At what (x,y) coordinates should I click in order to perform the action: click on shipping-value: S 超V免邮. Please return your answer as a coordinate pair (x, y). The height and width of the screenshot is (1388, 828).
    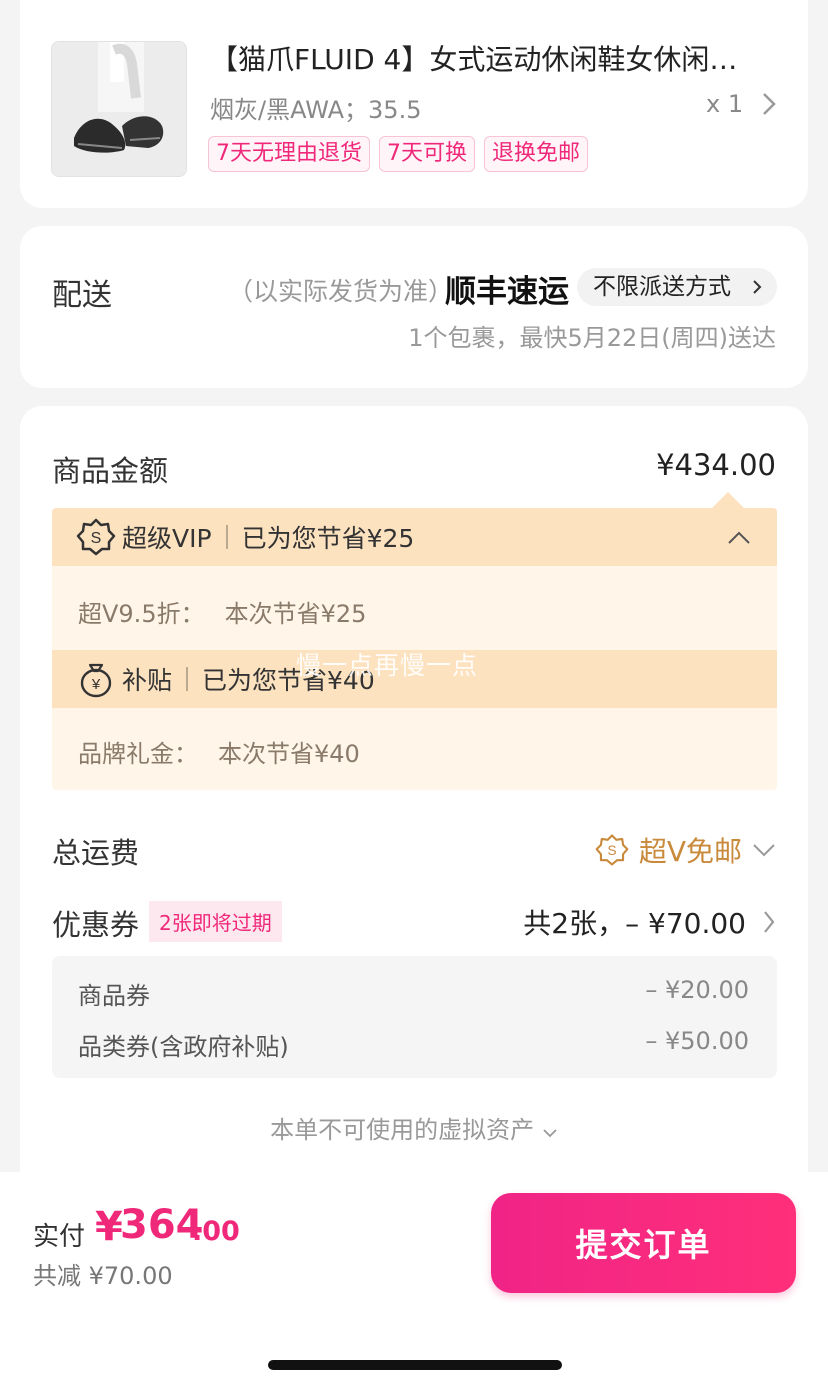
    Looking at the image, I should click on (685, 850).